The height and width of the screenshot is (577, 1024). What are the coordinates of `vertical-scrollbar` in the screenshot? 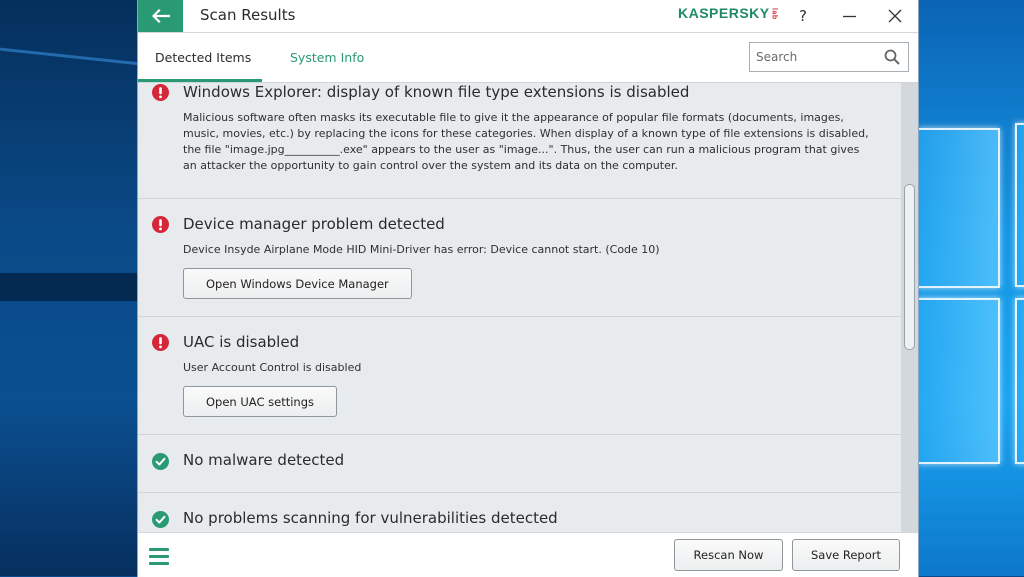 It's located at (909, 307).